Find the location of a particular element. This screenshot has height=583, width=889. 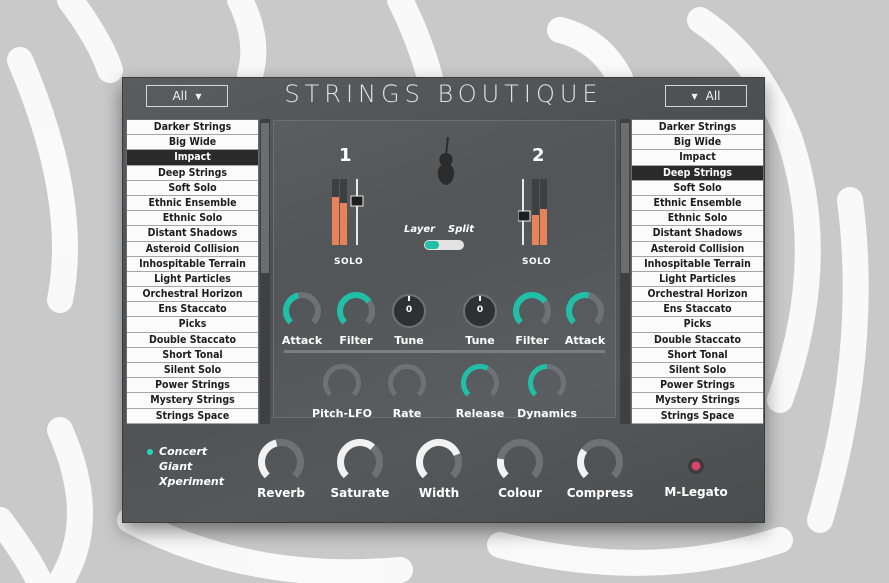

left-list-item: Power Strings is located at coordinates (192, 386).